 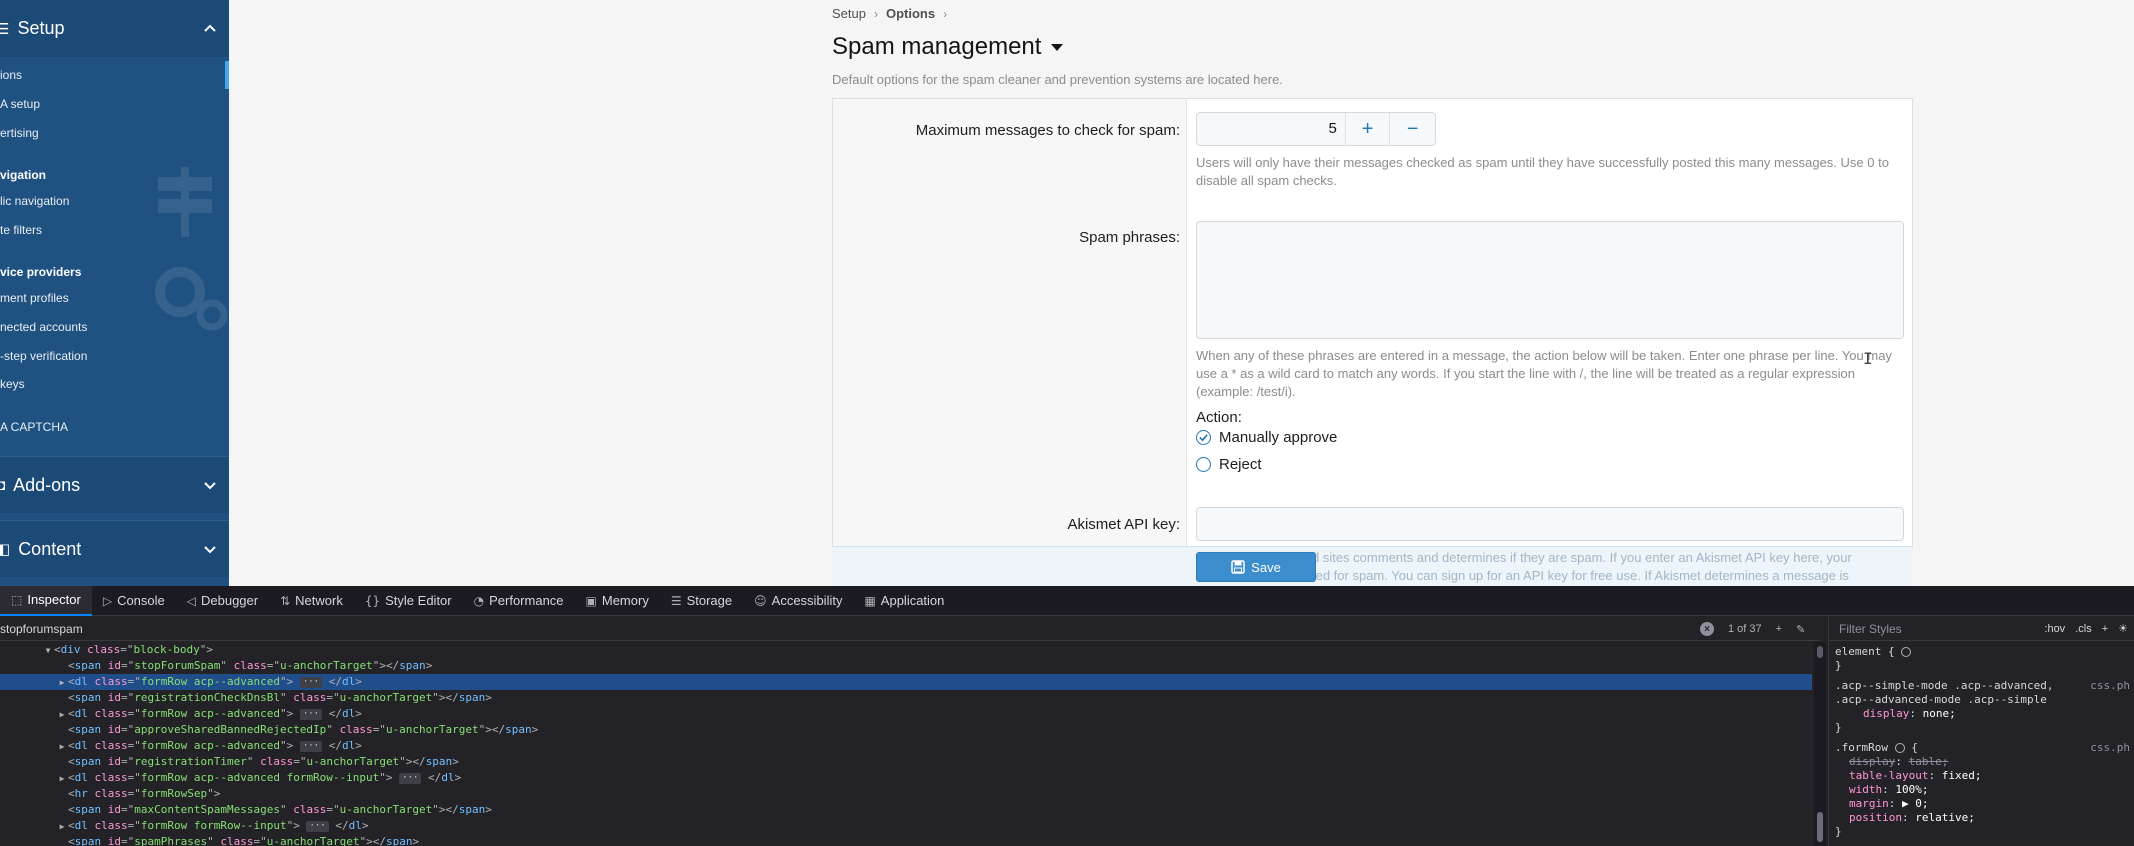 What do you see at coordinates (519, 601) in the screenshot?
I see `tab-performance: ◔ Performance` at bounding box center [519, 601].